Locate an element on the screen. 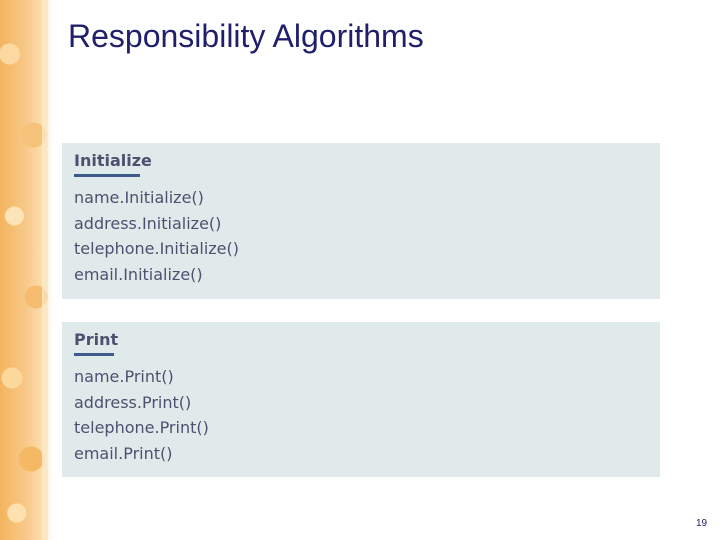 This screenshot has width=720, height=540. print-step: email.Print() is located at coordinates (123, 453).